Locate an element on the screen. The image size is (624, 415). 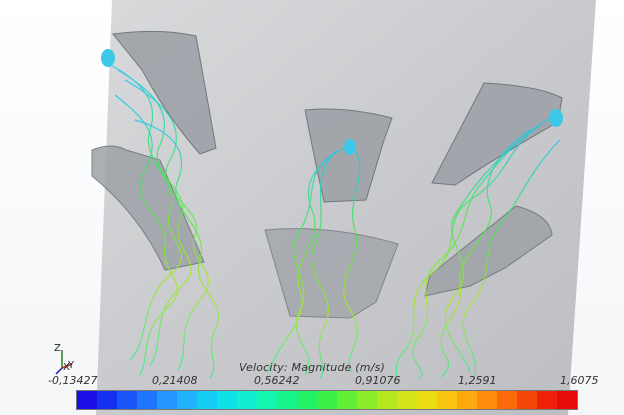
legend-title: Velocity: Magnitude (m/s) is located at coordinates (312, 367).